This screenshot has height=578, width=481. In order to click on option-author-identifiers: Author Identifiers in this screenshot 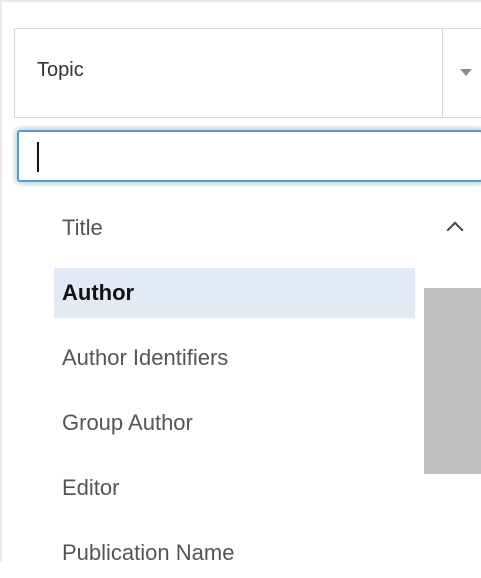, I will do `click(234, 358)`.